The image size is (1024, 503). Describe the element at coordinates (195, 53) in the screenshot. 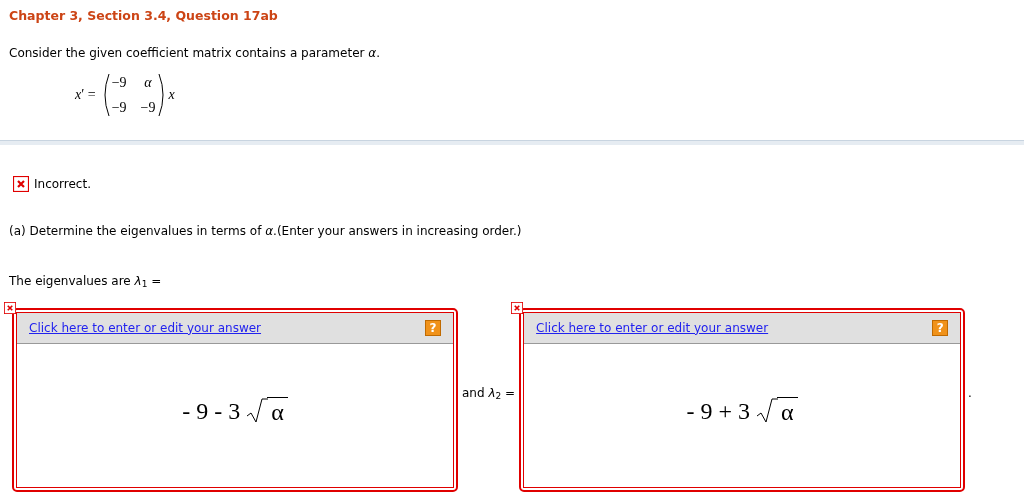

I see `intro-text: Consider the given coefficient matrix contains a parameter α.` at that location.